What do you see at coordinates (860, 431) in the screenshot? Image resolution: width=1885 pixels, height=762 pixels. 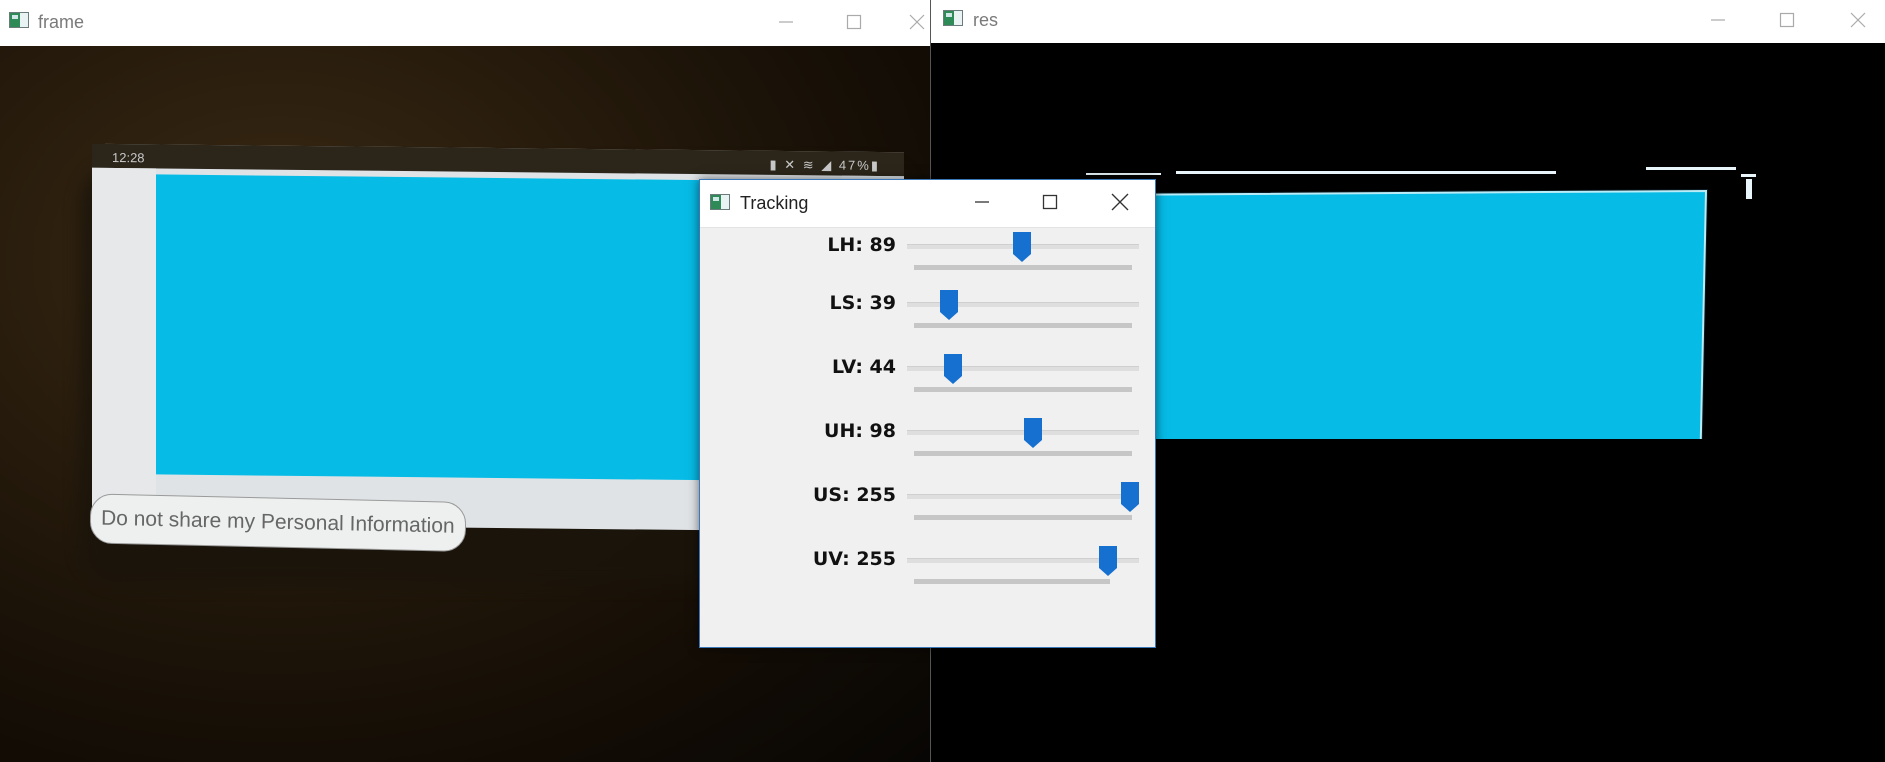 I see `trackbar-label: UH: 98` at bounding box center [860, 431].